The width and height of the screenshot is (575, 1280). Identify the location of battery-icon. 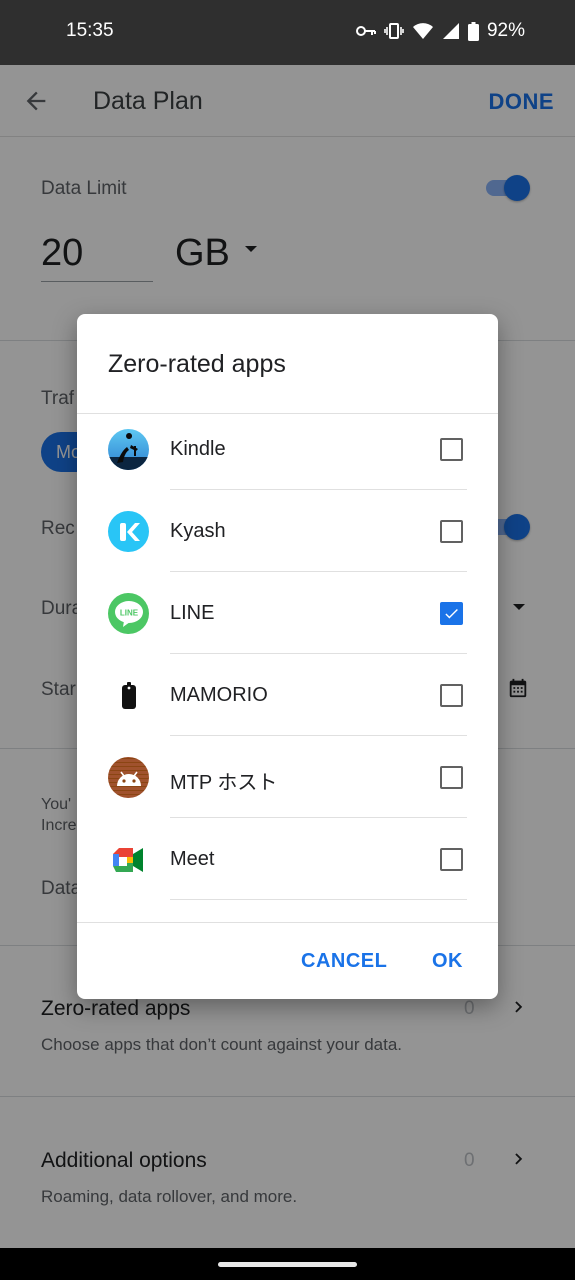
(473, 31).